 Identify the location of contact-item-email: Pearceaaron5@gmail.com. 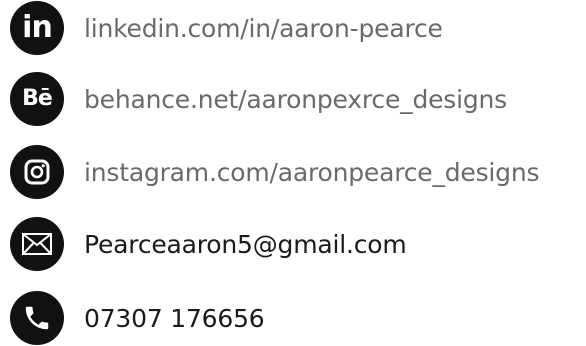
(208, 244).